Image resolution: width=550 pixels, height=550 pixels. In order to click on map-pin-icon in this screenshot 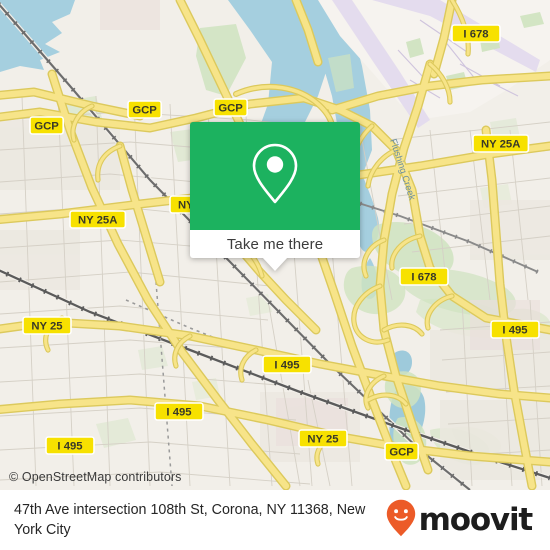, I will do `click(275, 176)`.